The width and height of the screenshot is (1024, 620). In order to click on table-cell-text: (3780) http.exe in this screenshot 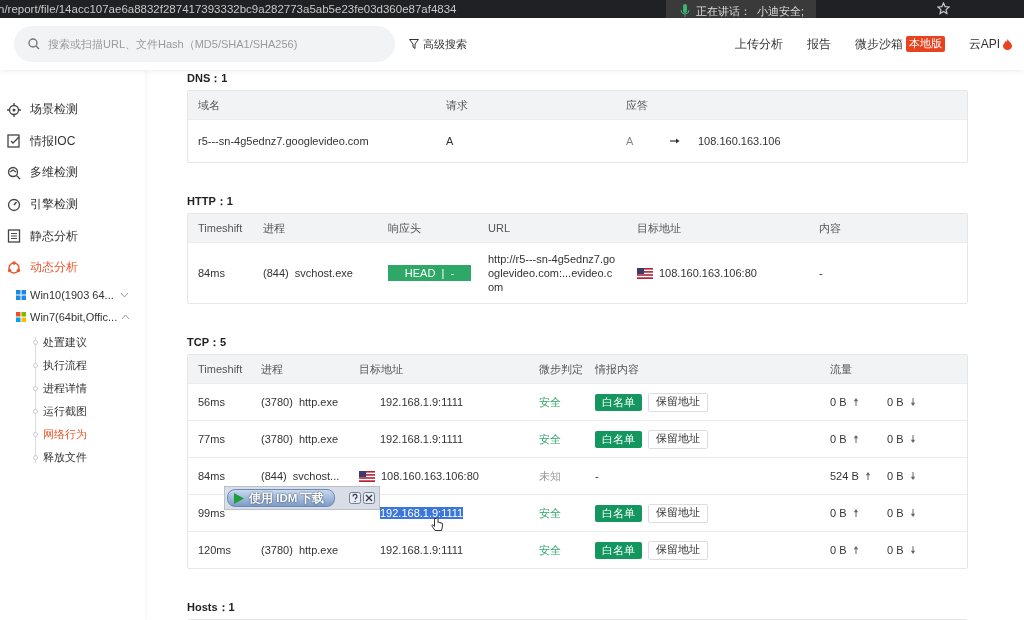, I will do `click(300, 550)`.